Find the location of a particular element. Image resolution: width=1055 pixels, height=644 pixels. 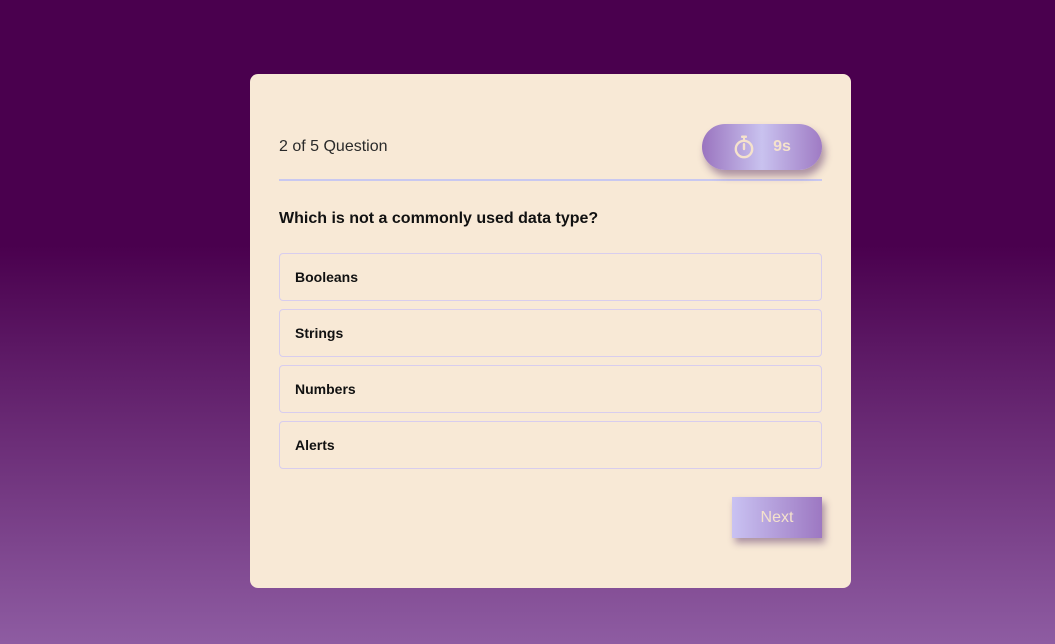

question-progress: 2 of 5 Question is located at coordinates (333, 146).